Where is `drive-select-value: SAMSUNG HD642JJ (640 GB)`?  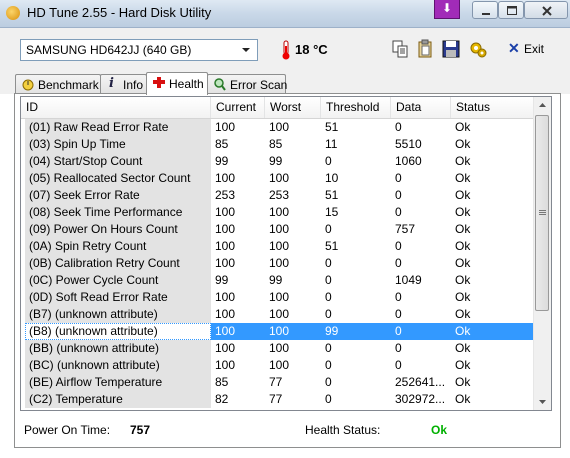 drive-select-value: SAMSUNG HD642JJ (640 GB) is located at coordinates (109, 50).